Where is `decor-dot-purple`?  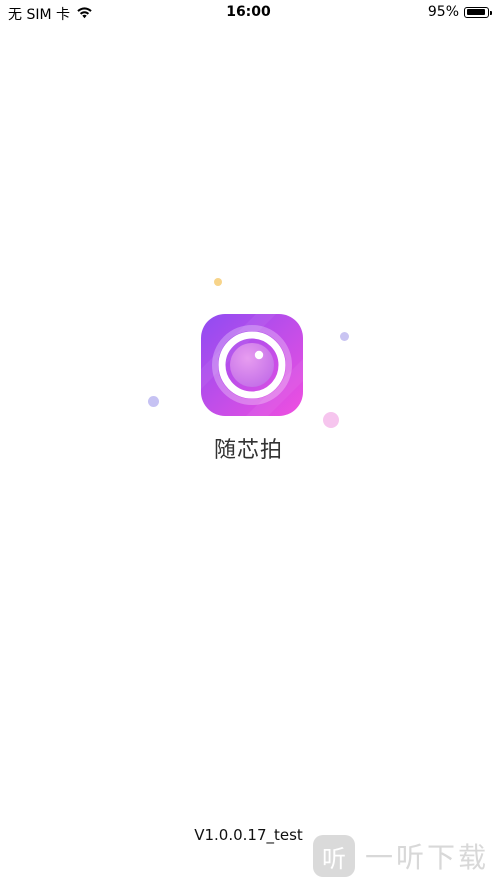 decor-dot-purple is located at coordinates (153, 401).